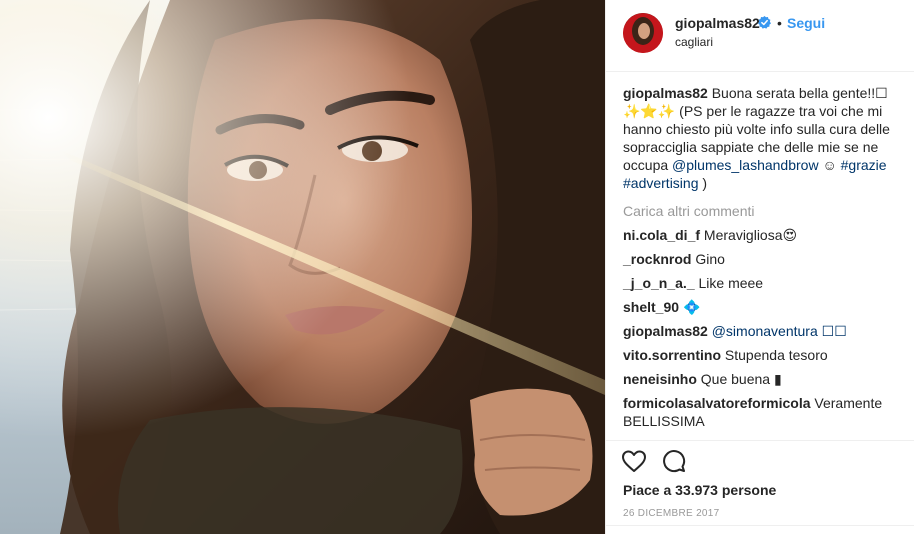  I want to click on caption-emoji: ☺, so click(829, 165).